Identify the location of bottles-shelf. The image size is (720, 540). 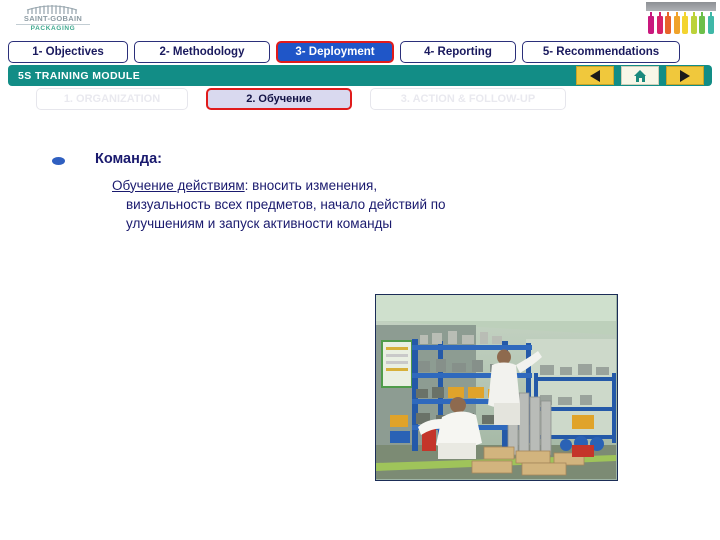
(681, 6).